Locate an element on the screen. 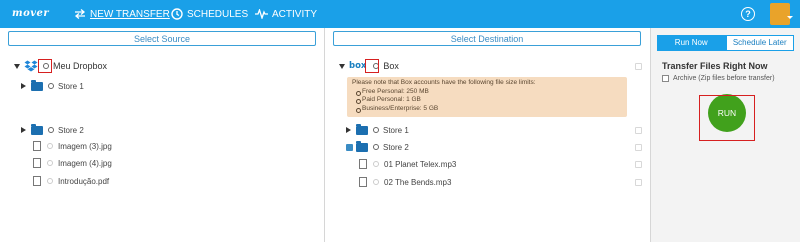 The height and width of the screenshot is (242, 800). destination-item-label: 02 The Bends.mp3 is located at coordinates (418, 182).